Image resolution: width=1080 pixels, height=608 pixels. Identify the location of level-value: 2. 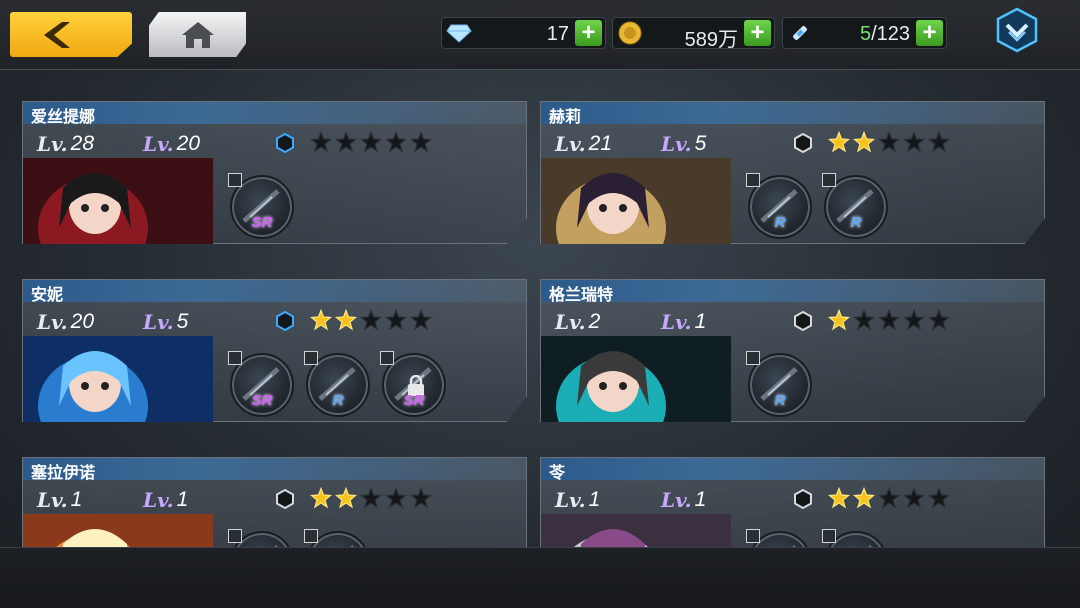
(594, 321).